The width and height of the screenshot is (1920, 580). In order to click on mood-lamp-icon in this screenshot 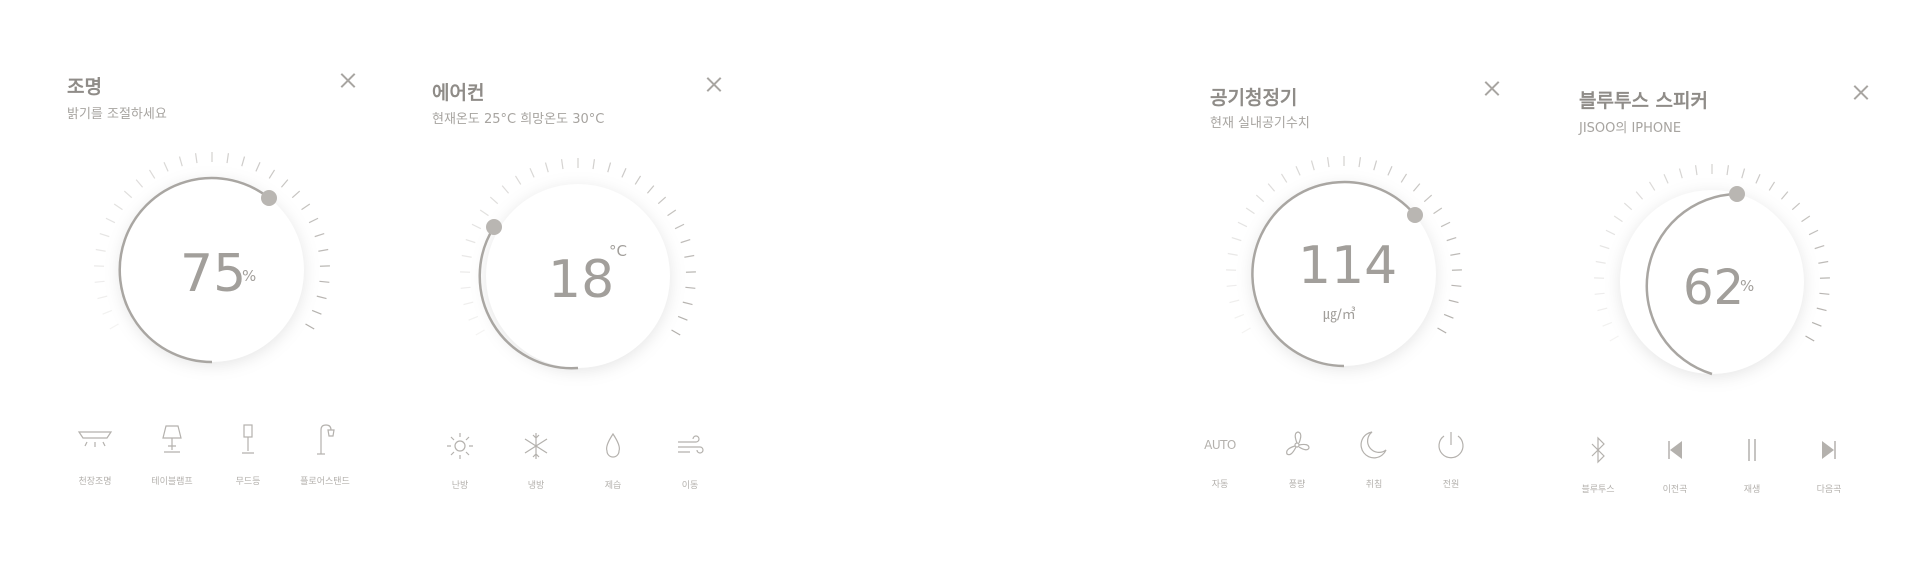, I will do `click(248, 439)`.